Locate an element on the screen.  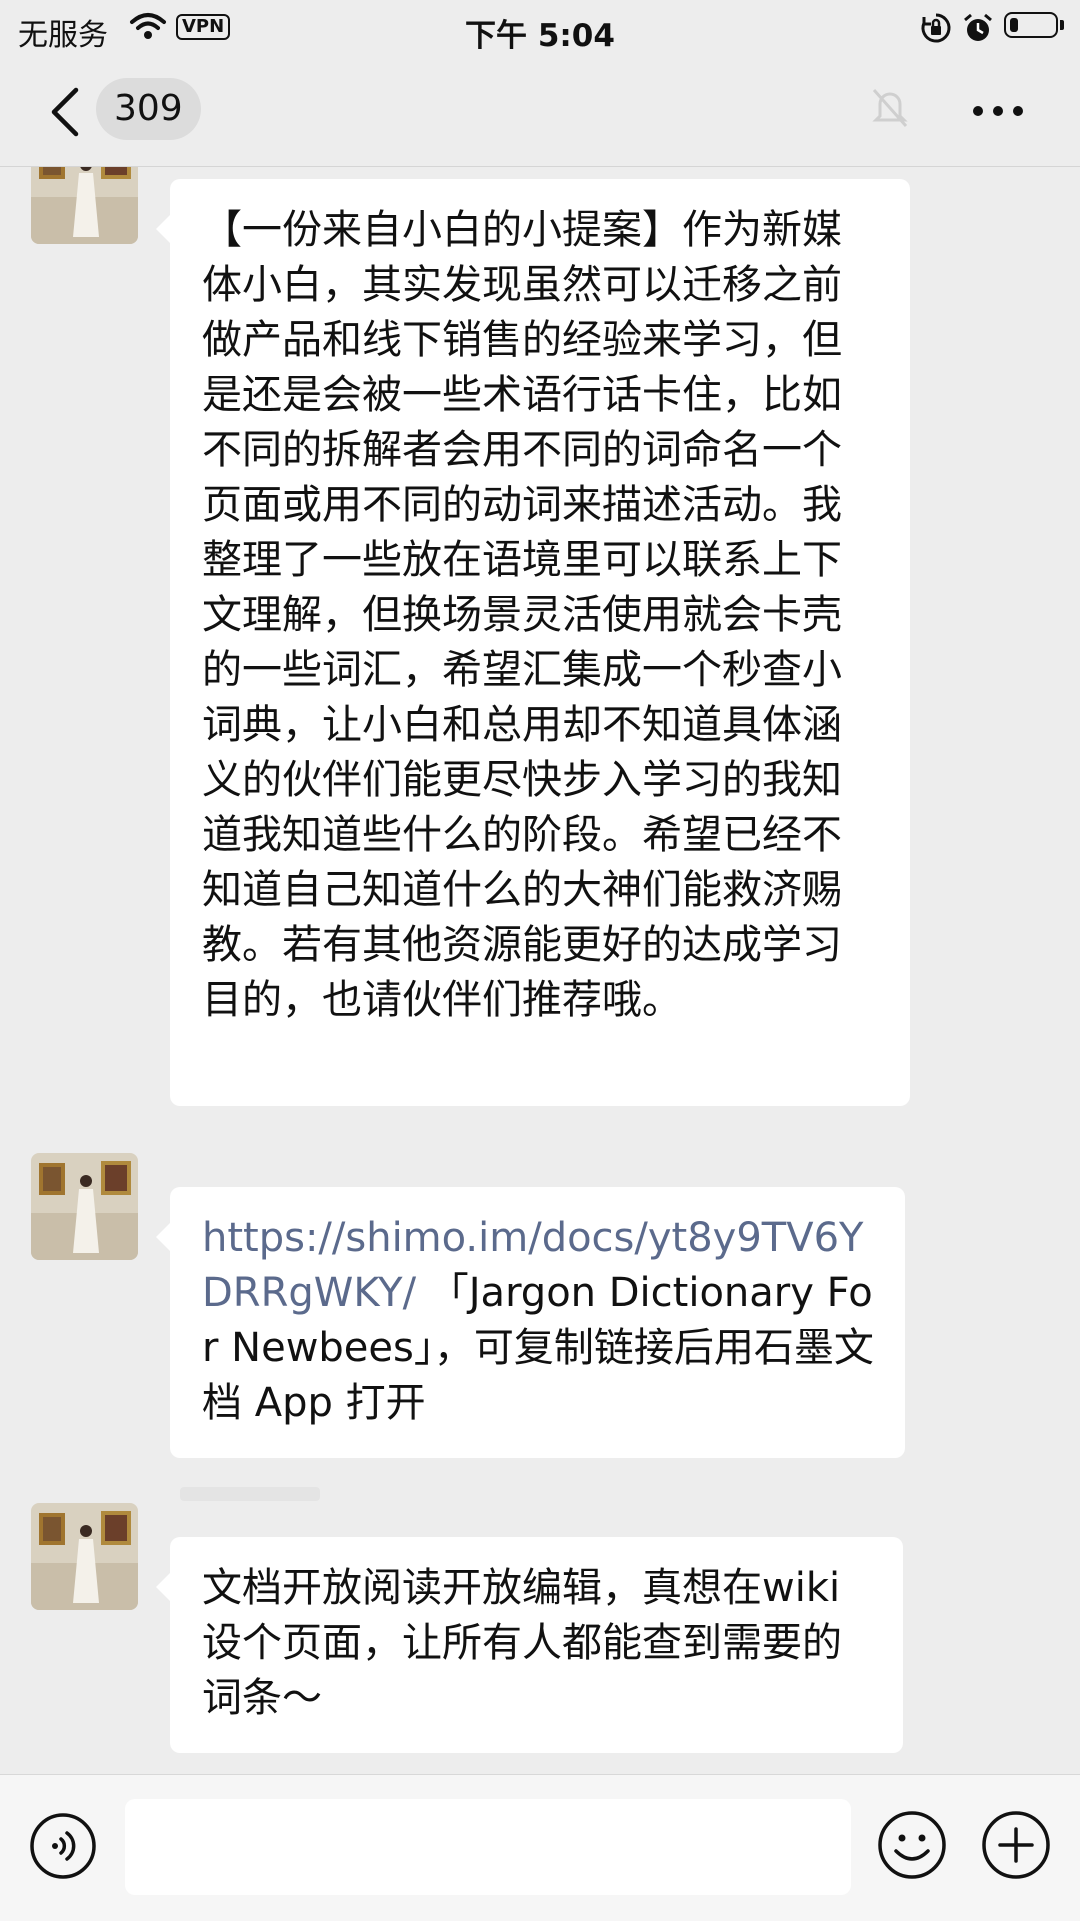
input-bar is located at coordinates (540, 1847).